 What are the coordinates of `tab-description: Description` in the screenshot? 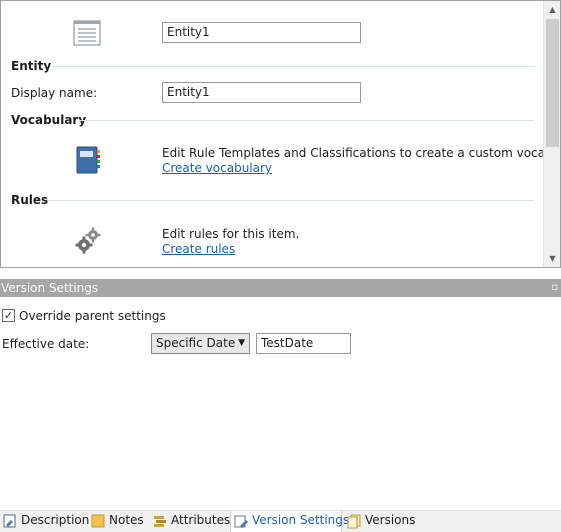 It's located at (45, 521).